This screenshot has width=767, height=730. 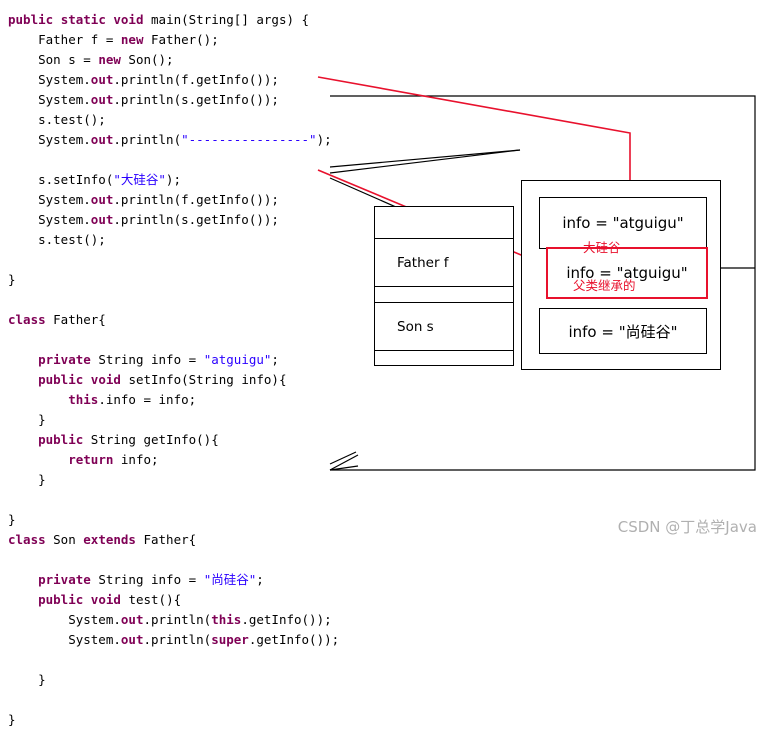 I want to click on code-line: public String getInfo(){, so click(x=218, y=440).